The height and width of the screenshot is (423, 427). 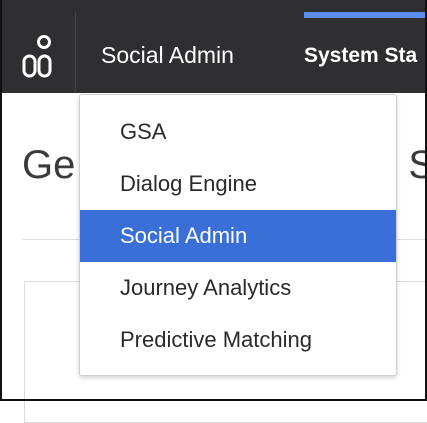 What do you see at coordinates (37, 56) in the screenshot?
I see `genesys-logo-icon` at bounding box center [37, 56].